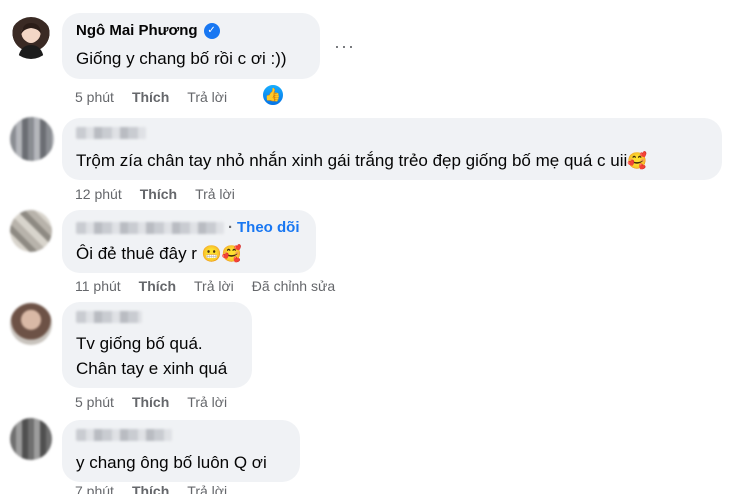  I want to click on comment-bubble: y chang ông bố luôn Q ơi, so click(181, 451).